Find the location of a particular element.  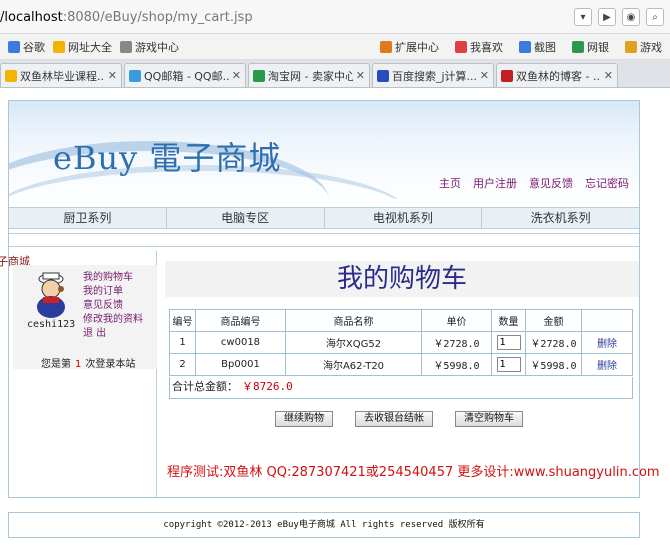

google-icon is located at coordinates (14, 46).